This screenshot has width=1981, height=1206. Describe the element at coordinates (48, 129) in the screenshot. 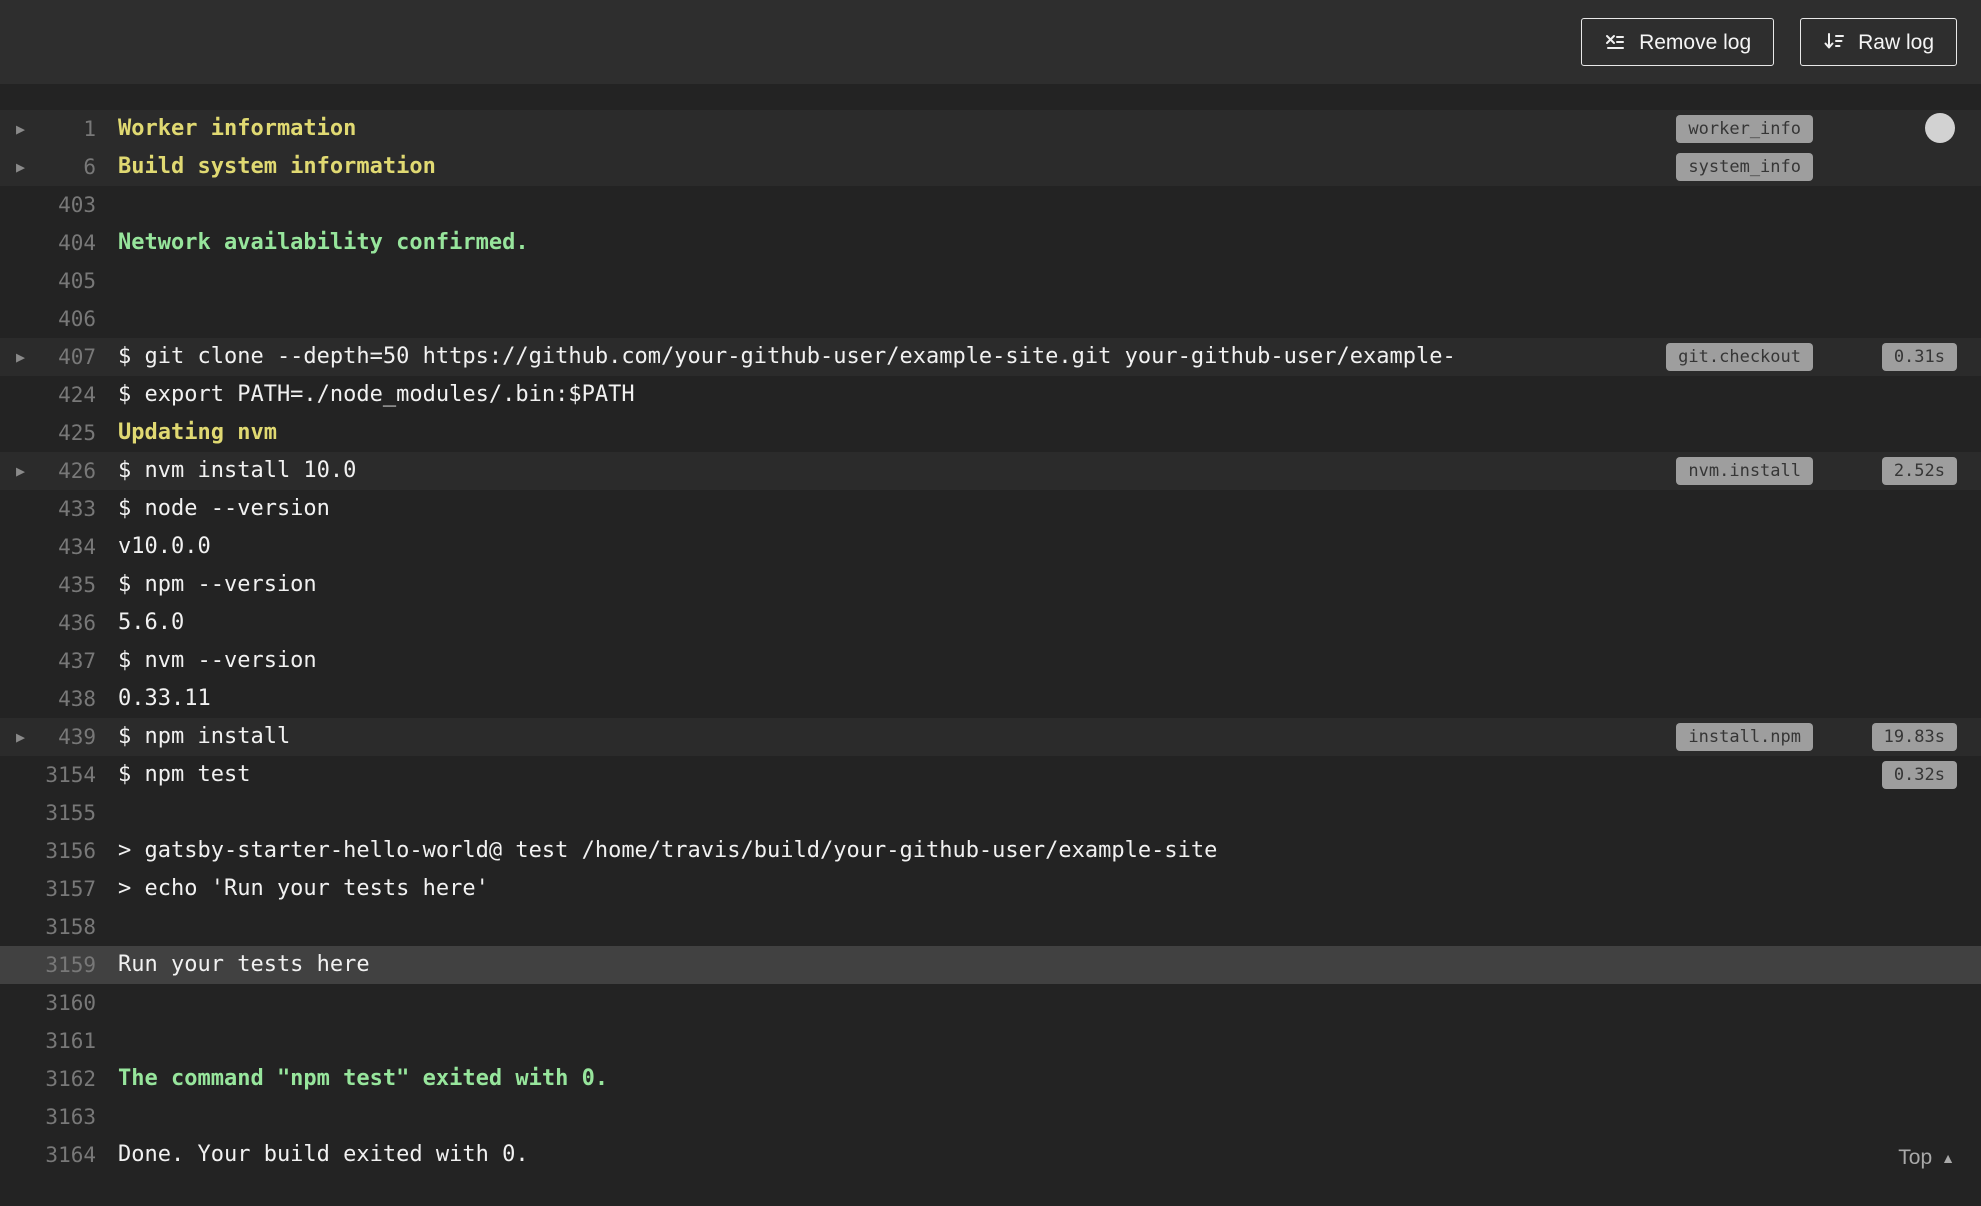

I see `line-number: 1` at that location.